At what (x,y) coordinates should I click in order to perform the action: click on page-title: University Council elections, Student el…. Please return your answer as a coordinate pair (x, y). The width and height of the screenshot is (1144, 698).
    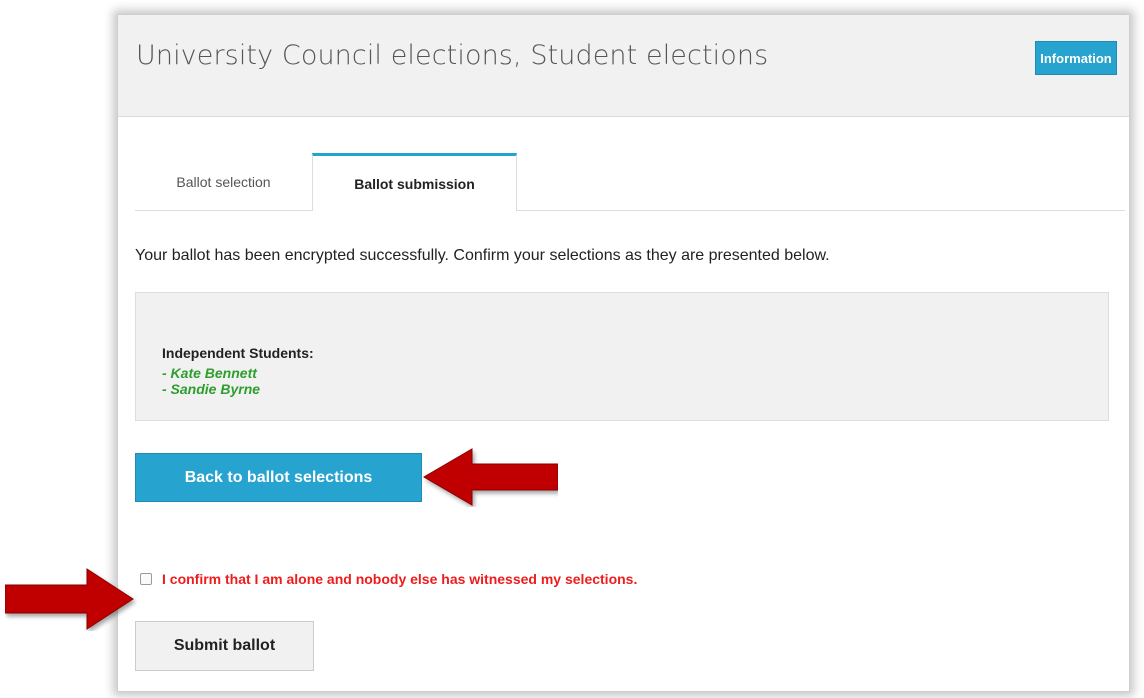
    Looking at the image, I should click on (452, 55).